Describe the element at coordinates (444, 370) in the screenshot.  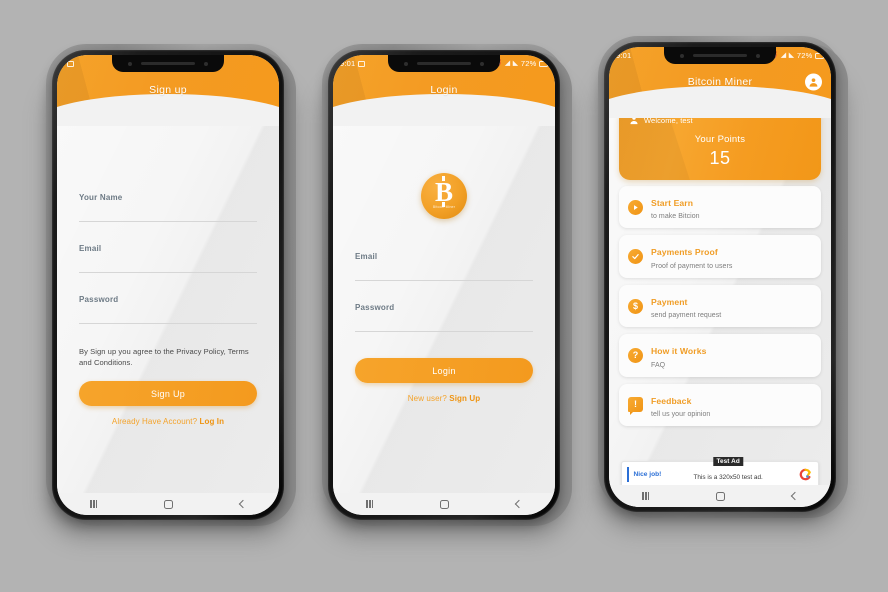
I see `login-button: Login` at that location.